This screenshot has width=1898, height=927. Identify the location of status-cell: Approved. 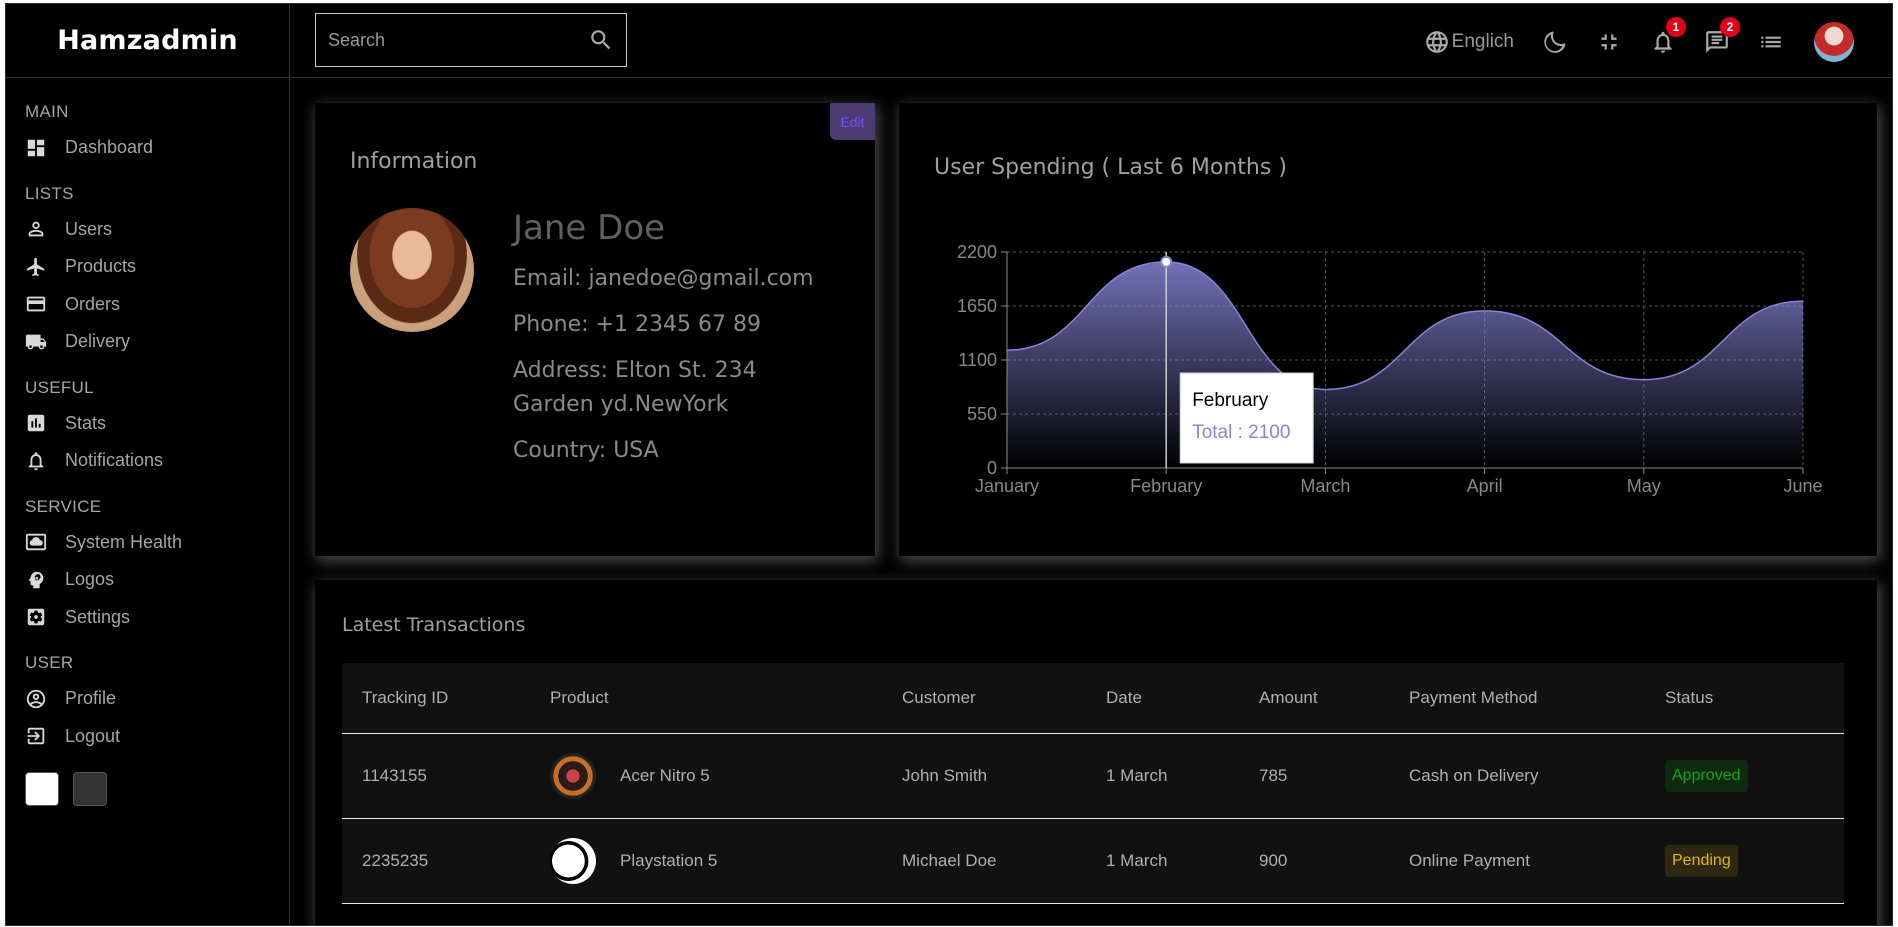
(1744, 776).